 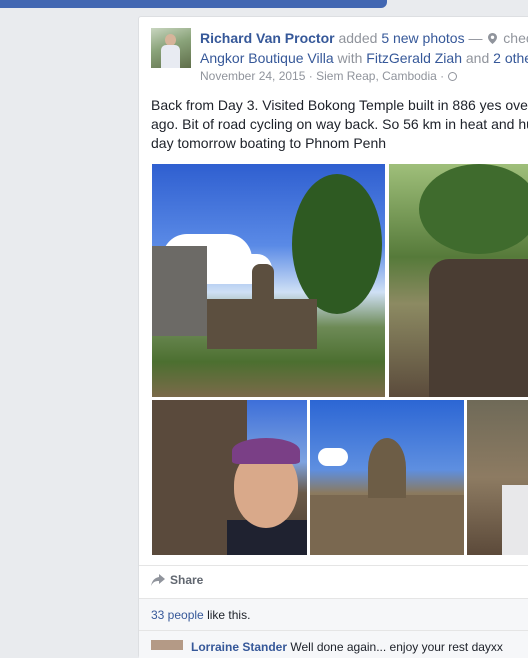 I want to click on tagged-person-link: FitzGerald Ziah, so click(x=414, y=58).